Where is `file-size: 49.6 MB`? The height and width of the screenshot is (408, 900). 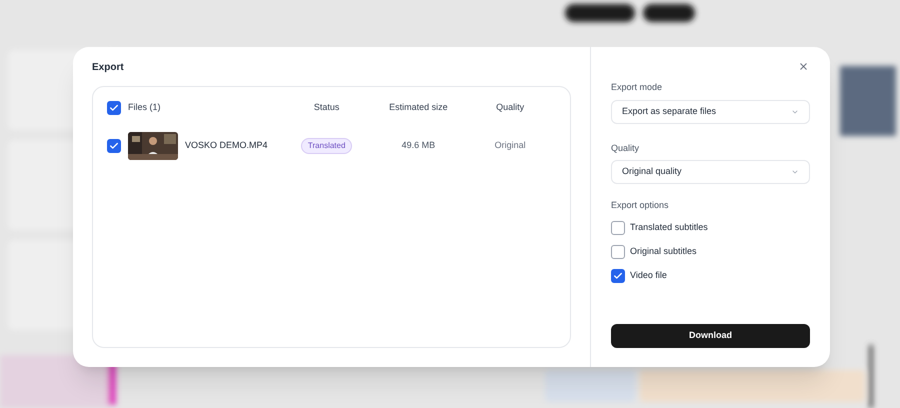
file-size: 49.6 MB is located at coordinates (419, 145).